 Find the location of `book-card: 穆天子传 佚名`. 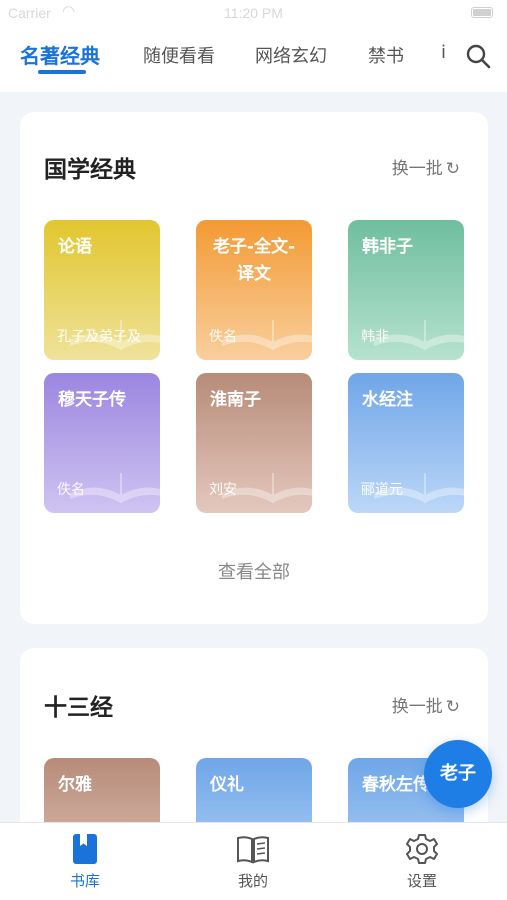

book-card: 穆天子传 佚名 is located at coordinates (102, 443).